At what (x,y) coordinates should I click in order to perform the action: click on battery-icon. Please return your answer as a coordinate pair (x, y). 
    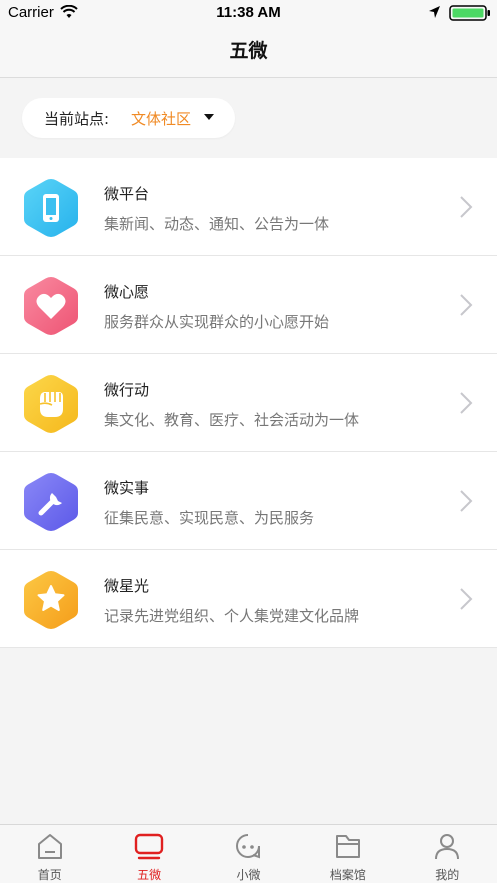
    Looking at the image, I should click on (469, 13).